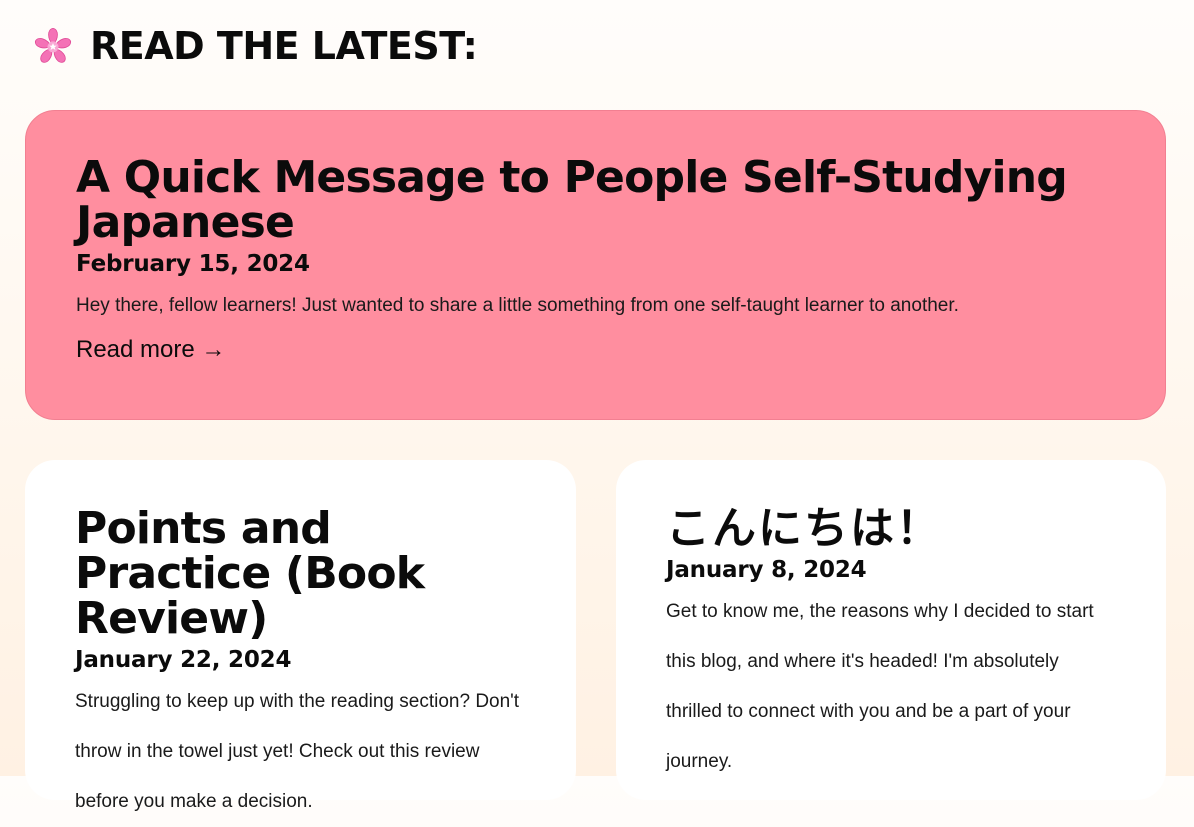 The image size is (1194, 827). What do you see at coordinates (183, 660) in the screenshot?
I see `post-date: January 22, 2024` at bounding box center [183, 660].